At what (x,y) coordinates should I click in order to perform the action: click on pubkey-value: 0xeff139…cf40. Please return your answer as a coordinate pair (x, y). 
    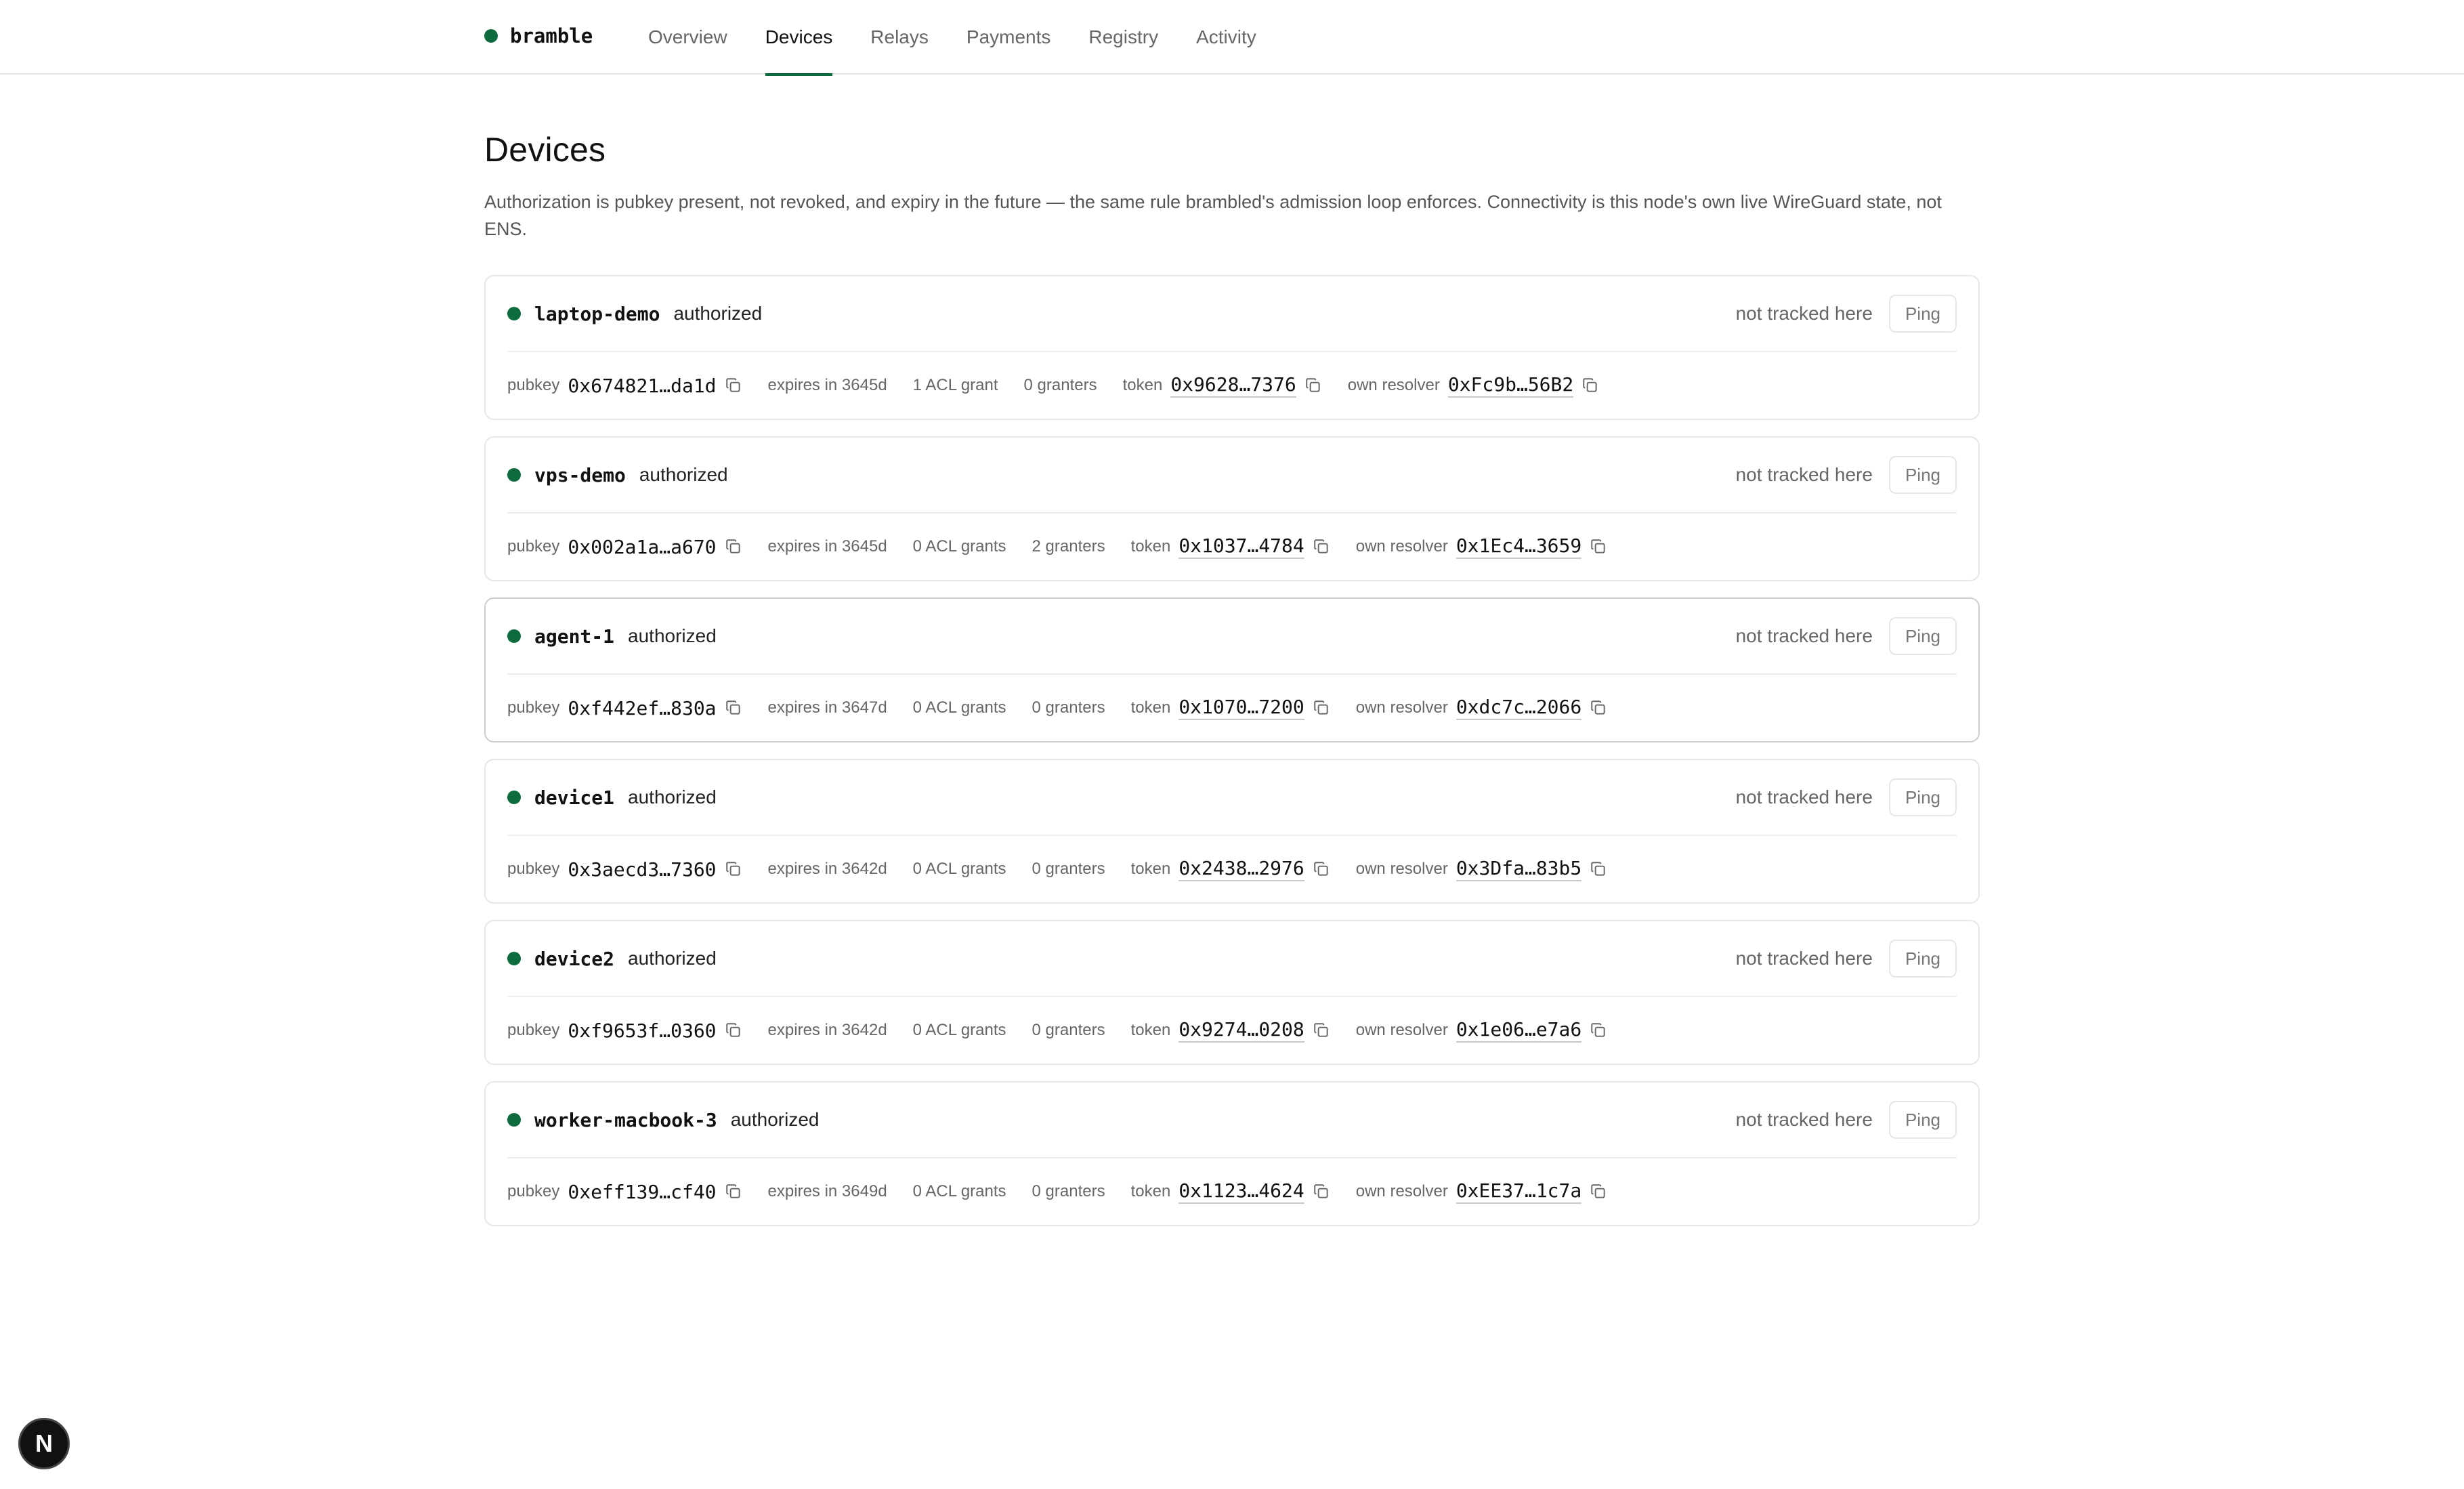
    Looking at the image, I should click on (642, 1191).